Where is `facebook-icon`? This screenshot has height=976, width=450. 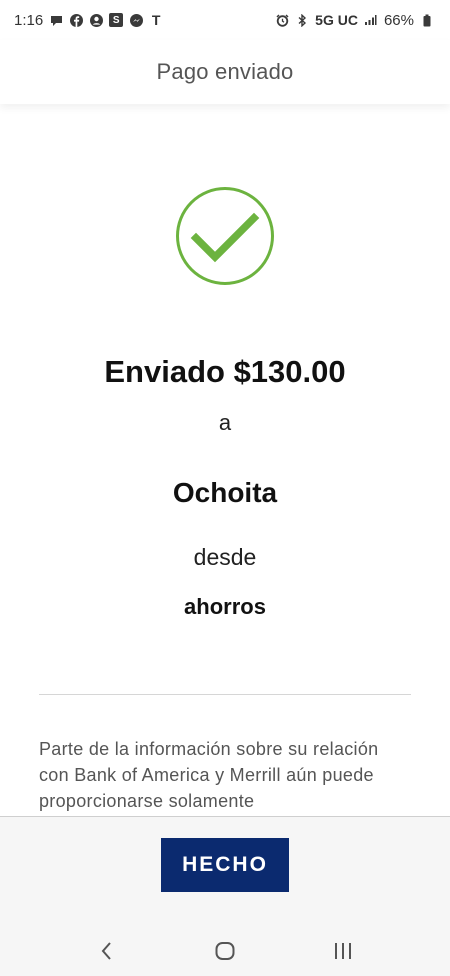 facebook-icon is located at coordinates (76, 20).